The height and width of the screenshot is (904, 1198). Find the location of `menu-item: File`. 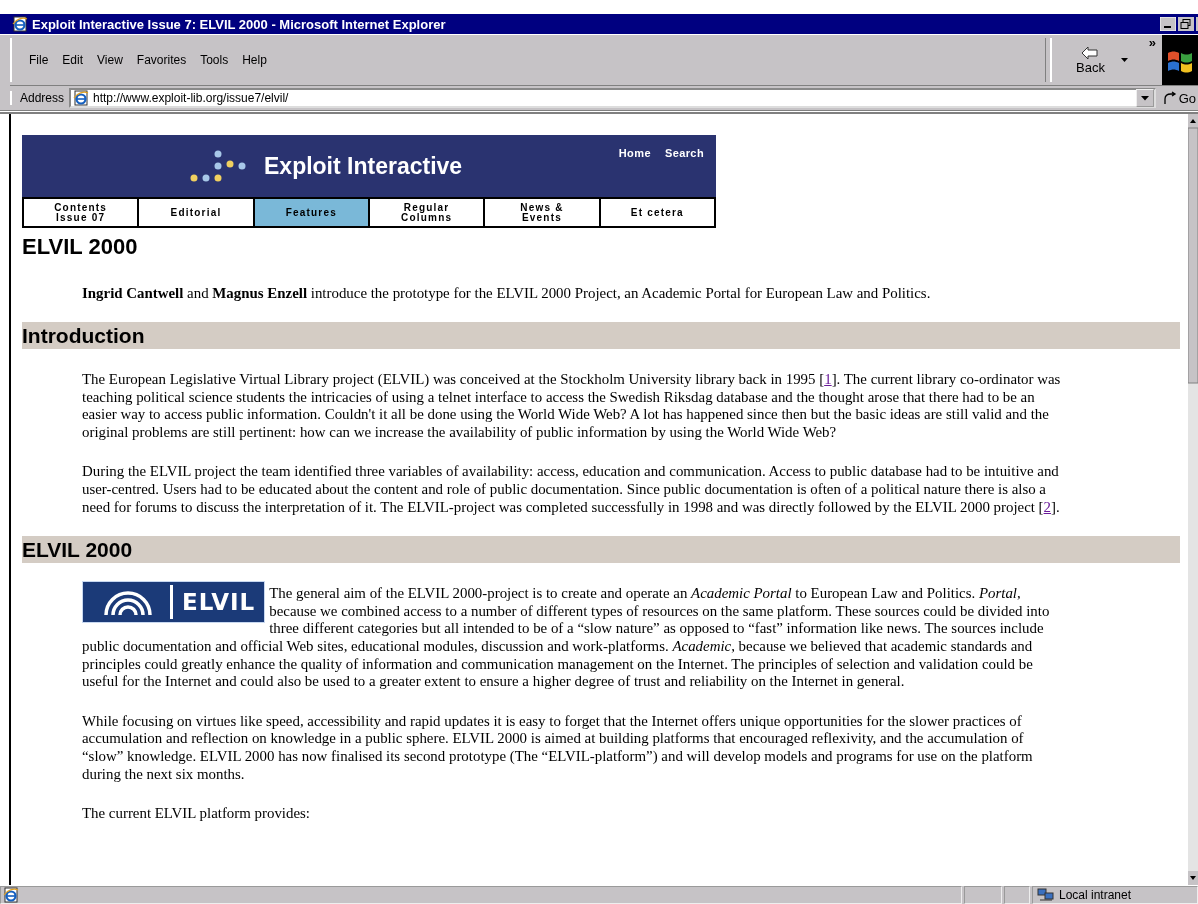

menu-item: File is located at coordinates (39, 60).